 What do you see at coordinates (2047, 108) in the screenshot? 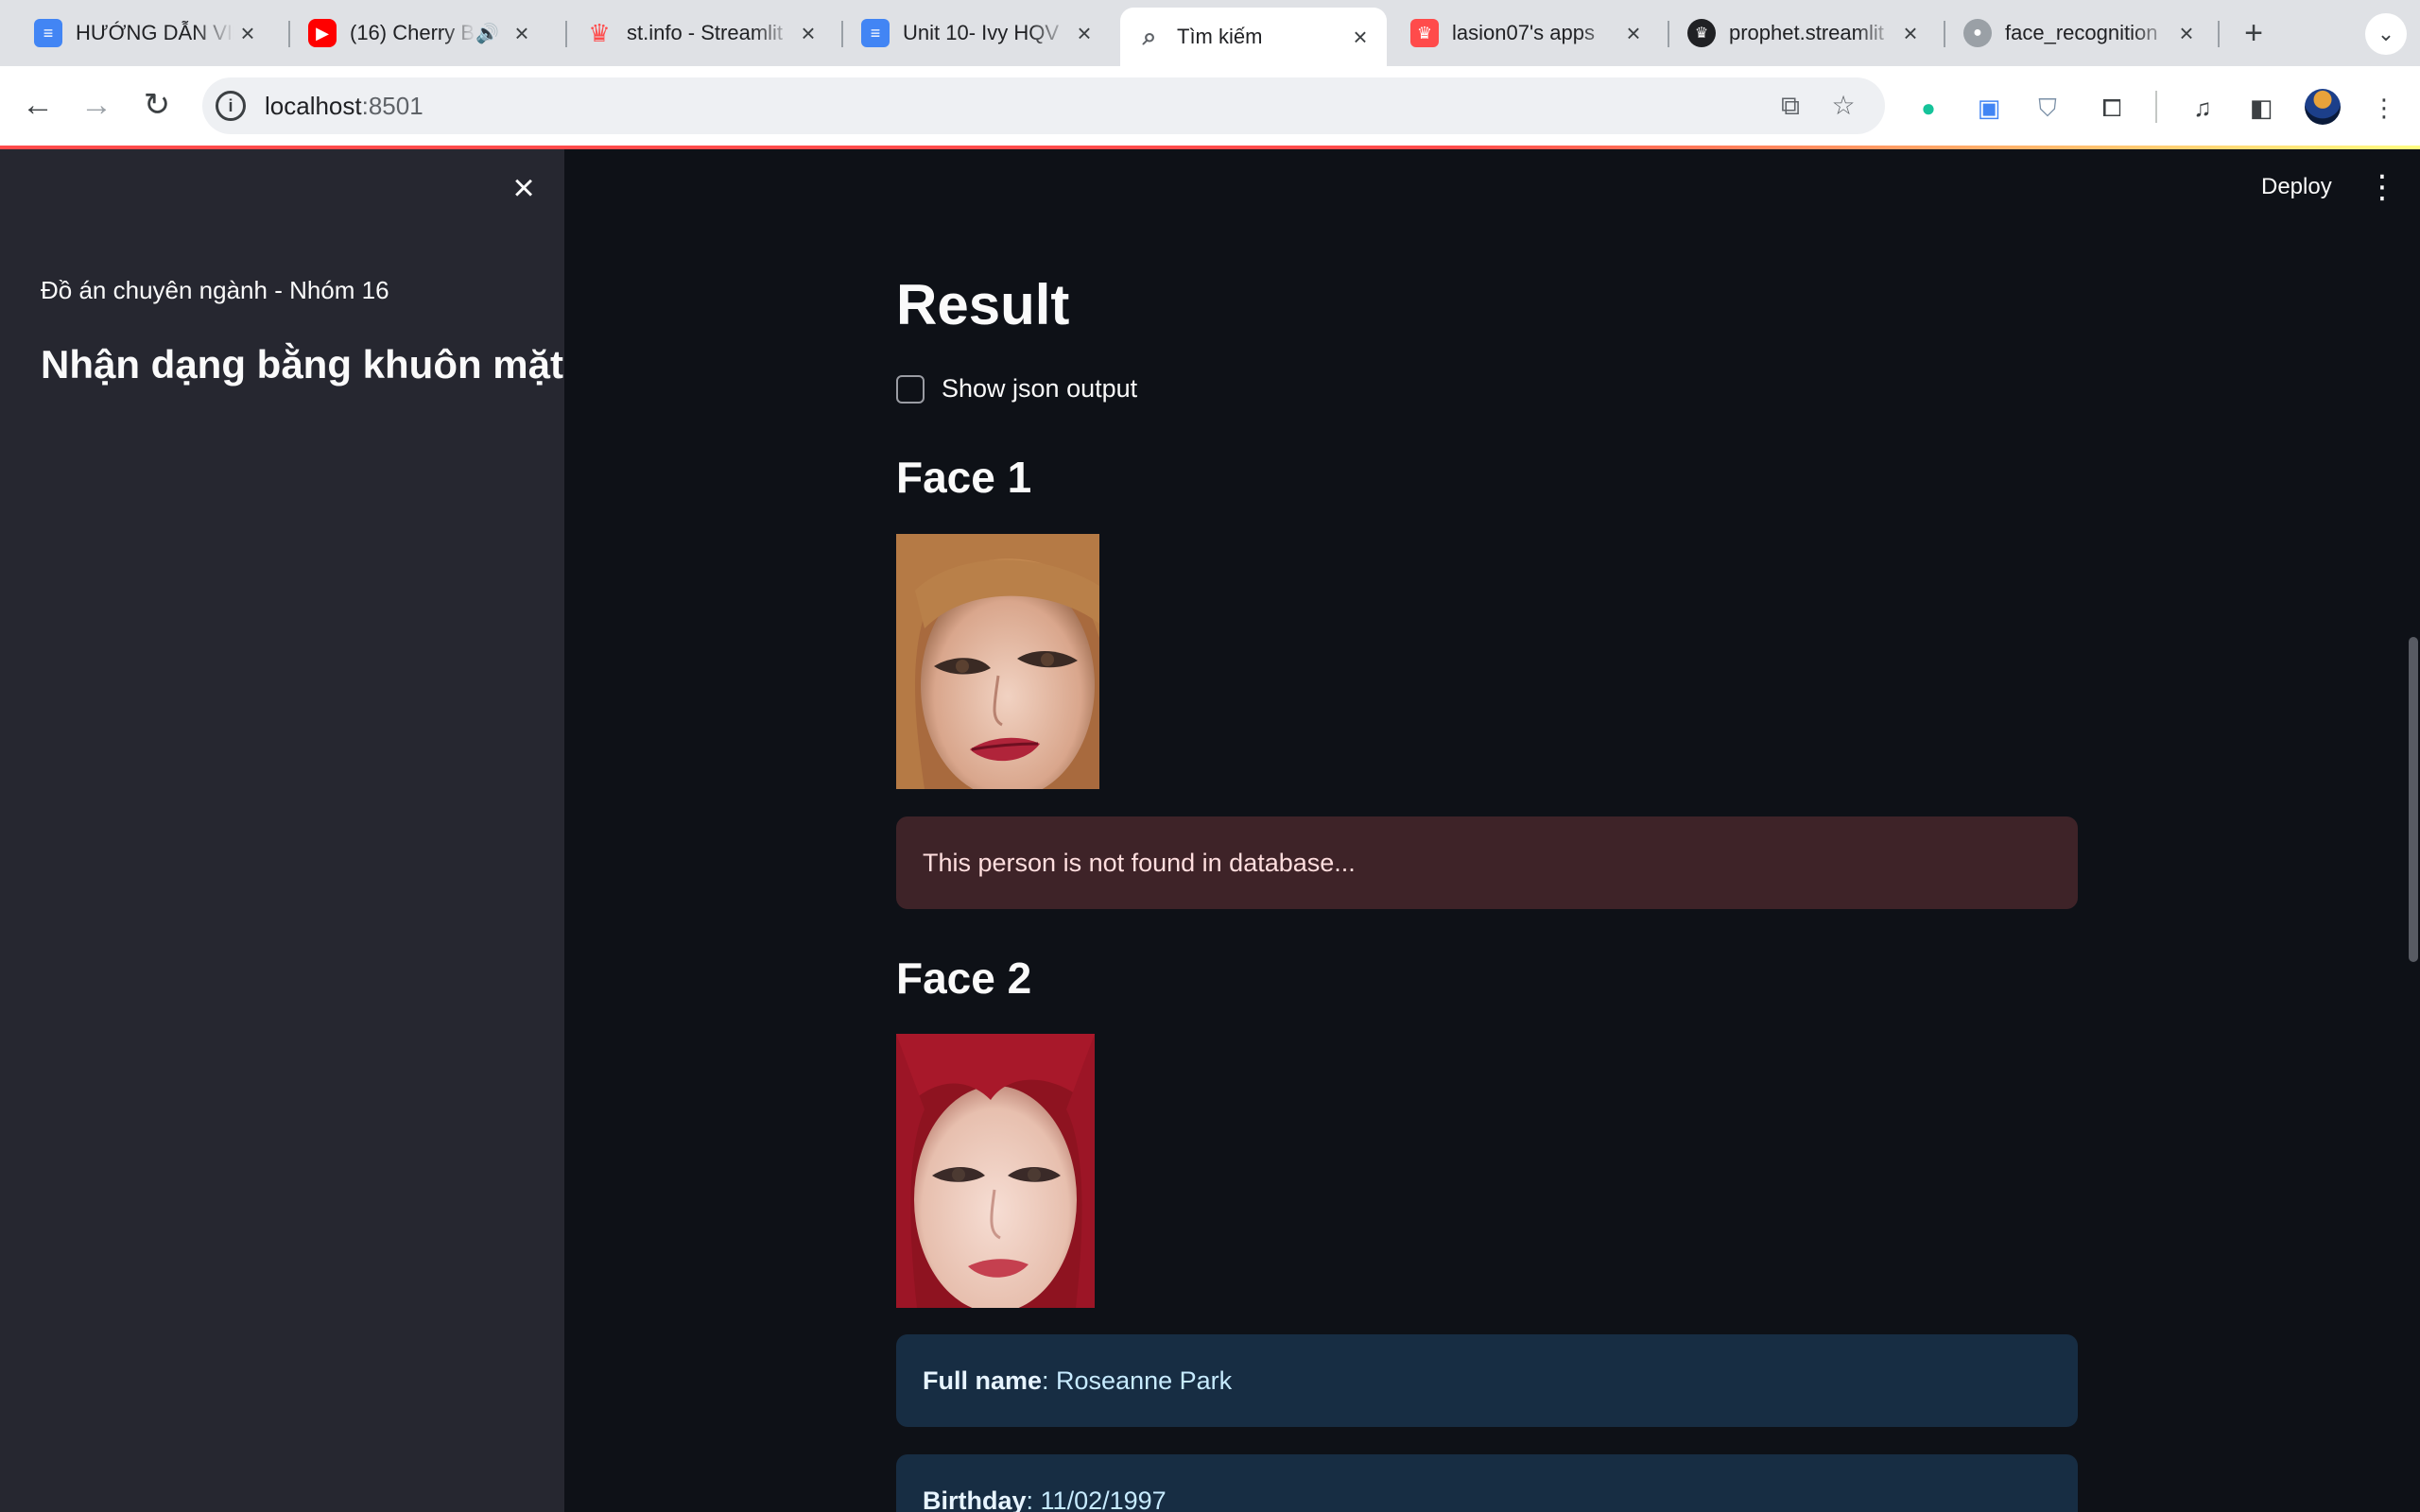
I see `shield-icon: ⛉` at bounding box center [2047, 108].